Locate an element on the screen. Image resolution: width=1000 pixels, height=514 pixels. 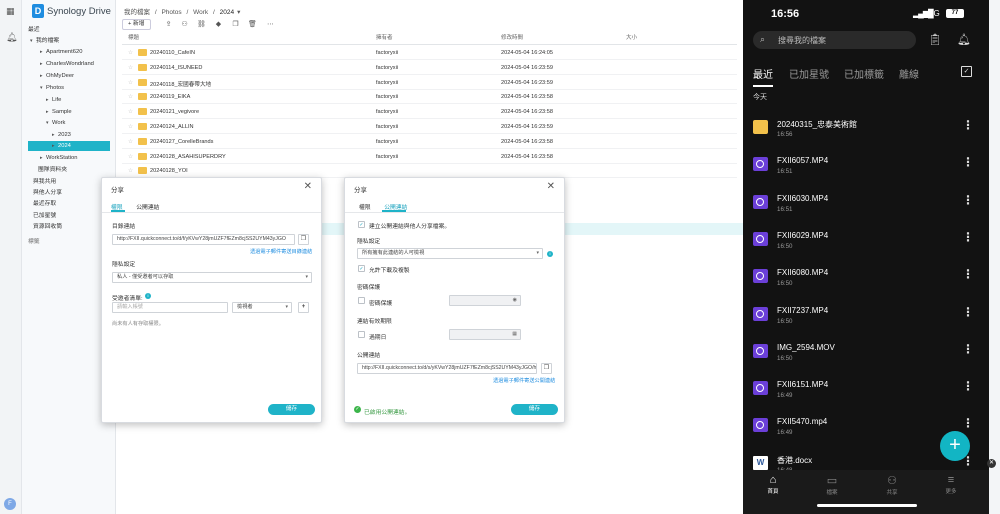
breadcrumb-photos: Photos is located at coordinates (171, 12).